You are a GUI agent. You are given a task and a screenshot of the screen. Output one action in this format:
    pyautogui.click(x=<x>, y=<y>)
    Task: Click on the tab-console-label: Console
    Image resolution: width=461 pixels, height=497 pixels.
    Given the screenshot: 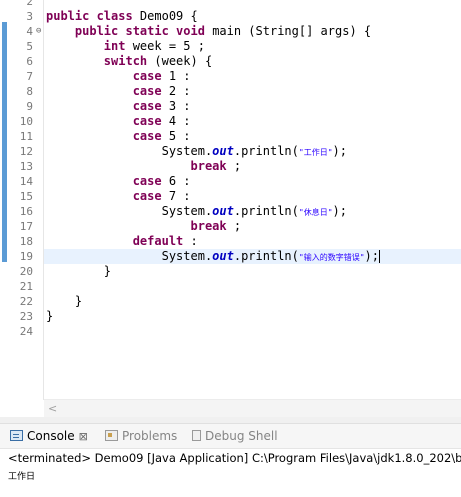 What is the action you would take?
    pyautogui.click(x=51, y=436)
    